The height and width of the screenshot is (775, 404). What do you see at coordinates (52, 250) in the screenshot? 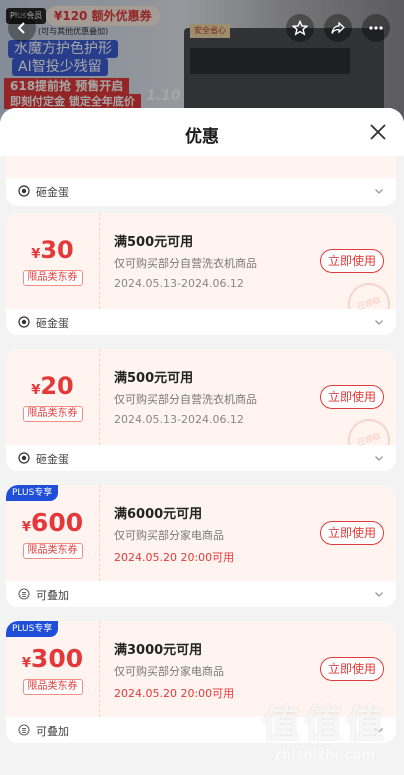
I see `coupon-amount: ¥30` at bounding box center [52, 250].